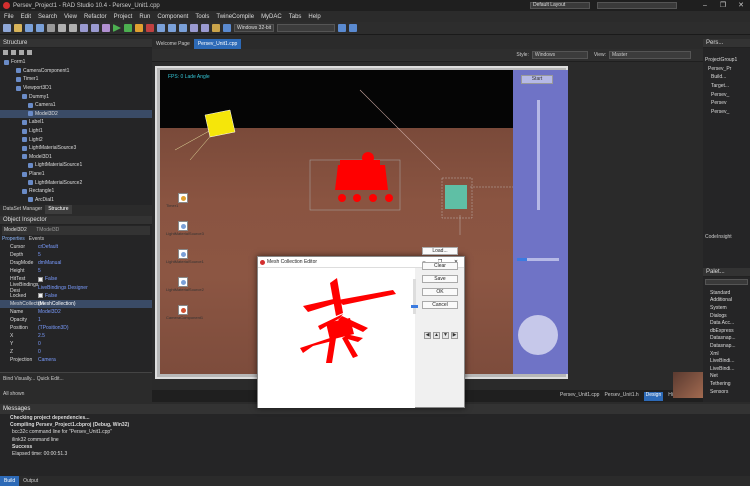 This screenshot has height=486, width=750. What do you see at coordinates (29, 52) in the screenshot?
I see `delete-icon` at bounding box center [29, 52].